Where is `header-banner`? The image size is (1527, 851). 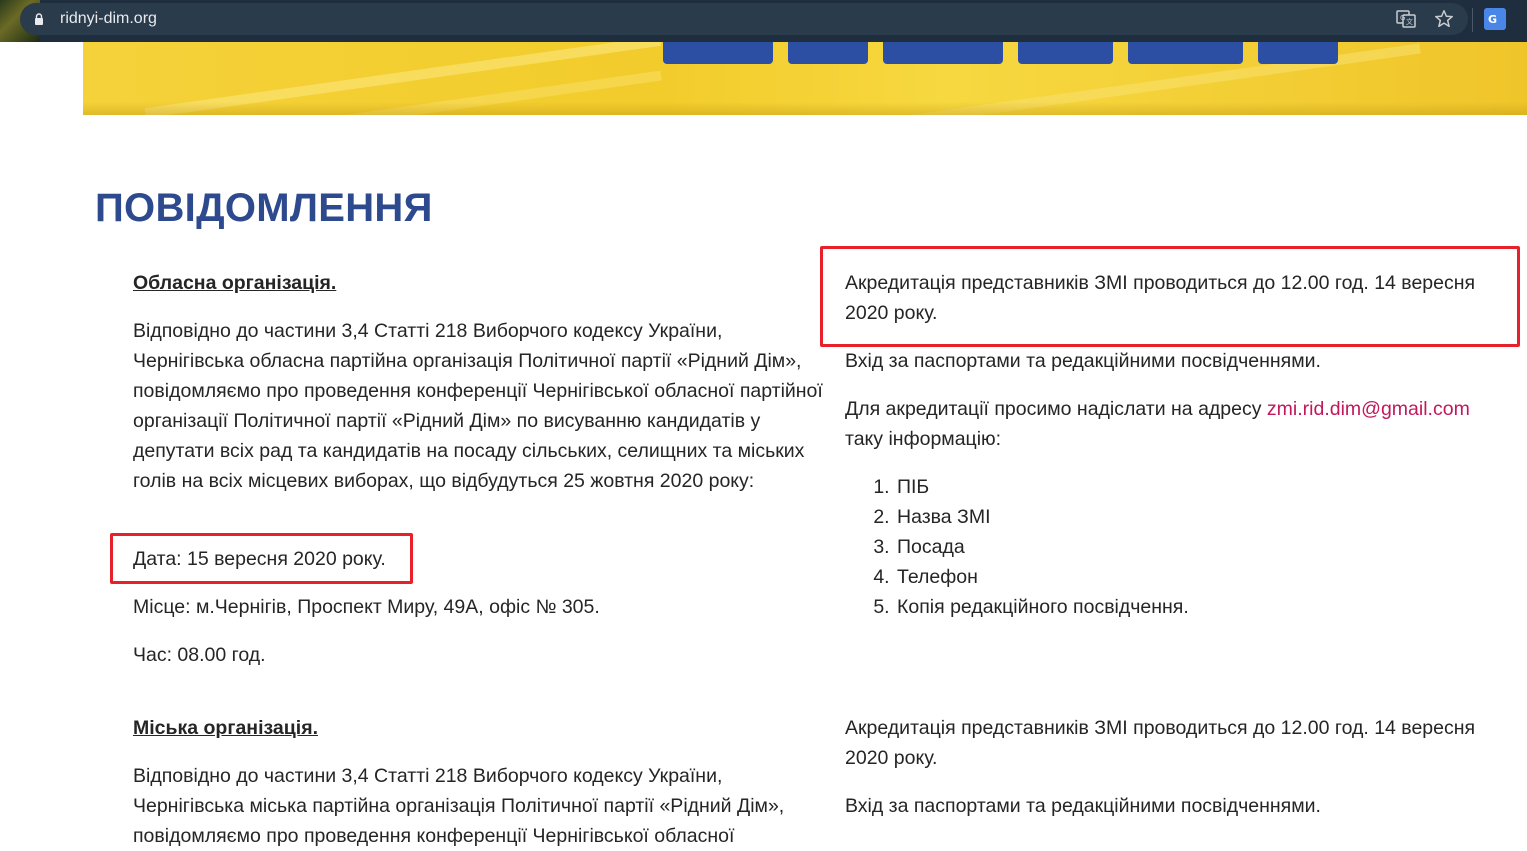
header-banner is located at coordinates (805, 78).